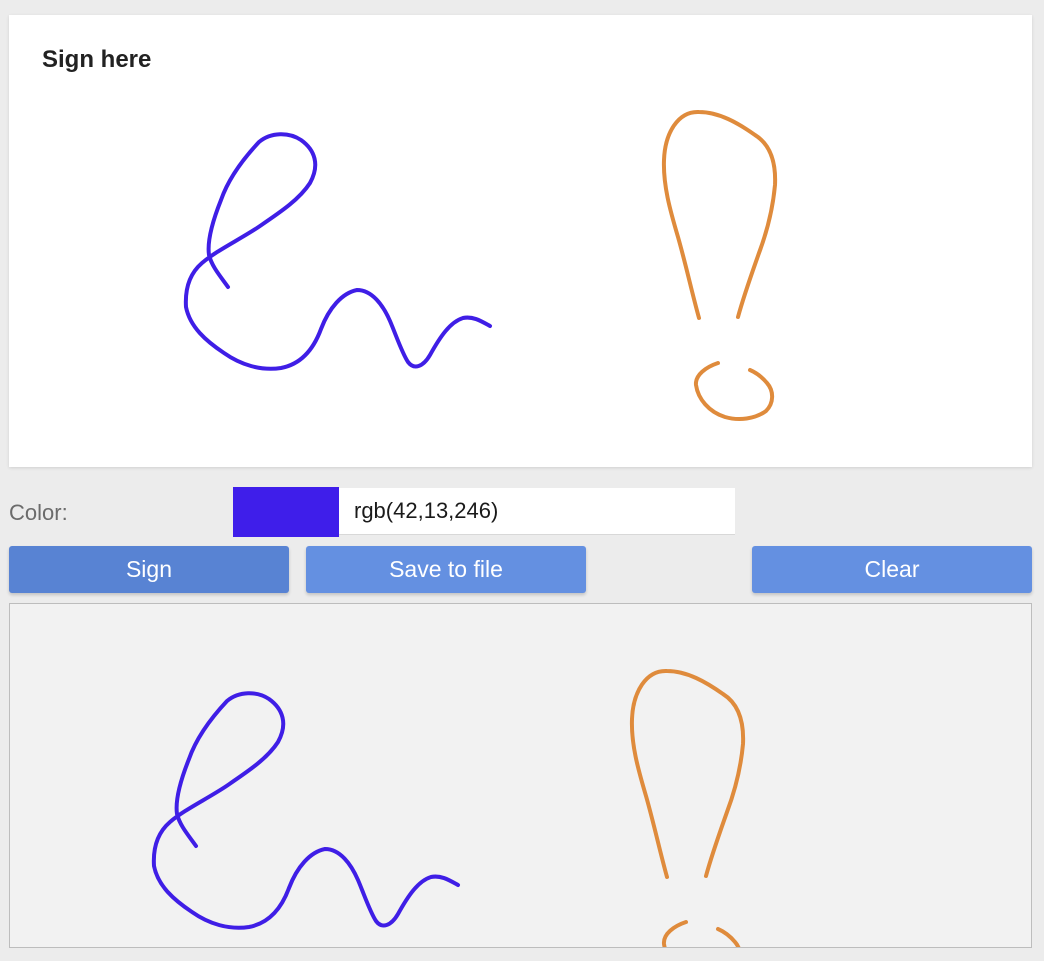  What do you see at coordinates (337, 251) in the screenshot?
I see `signature-stroke-cursive` at bounding box center [337, 251].